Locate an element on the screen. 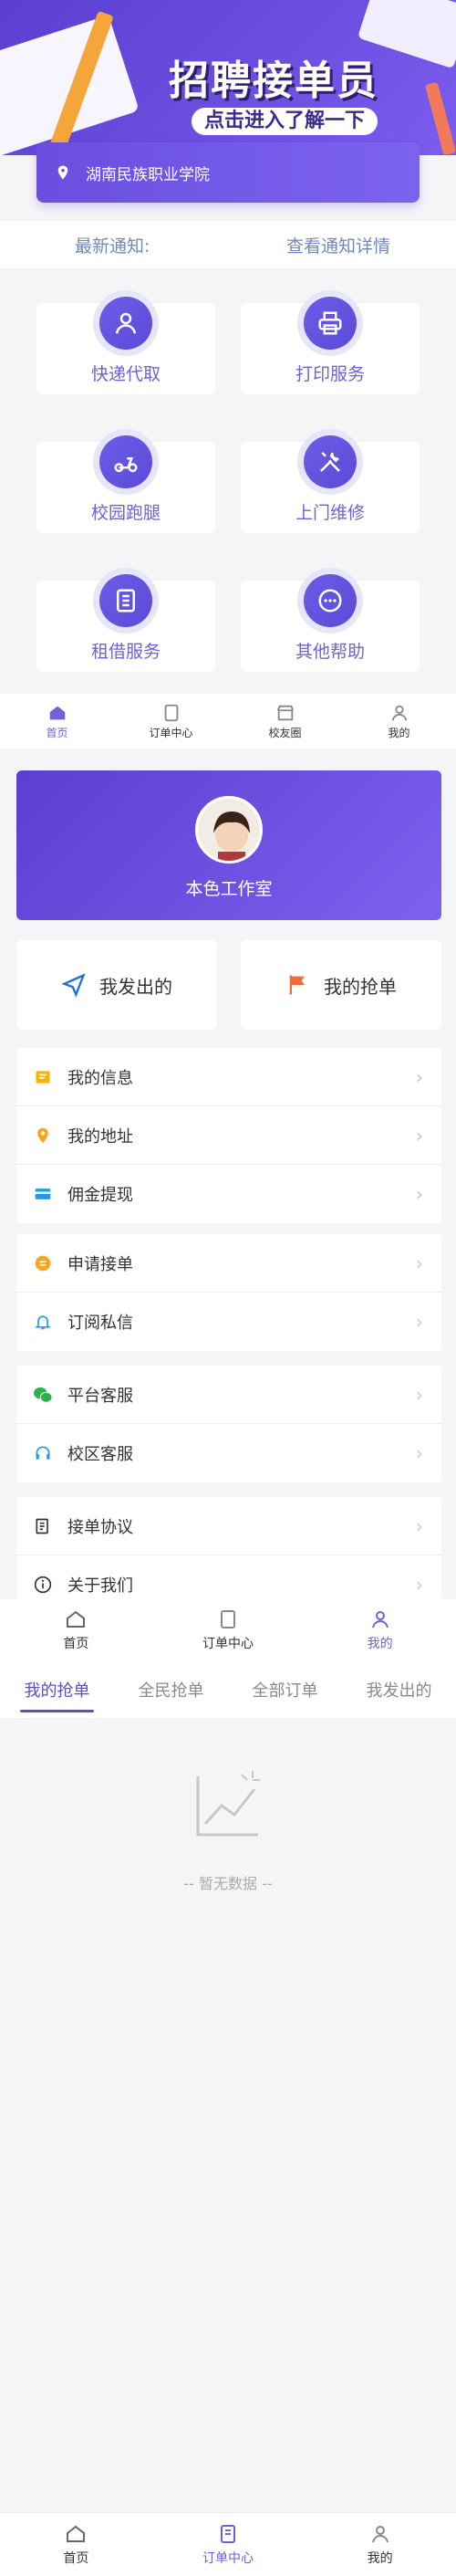 Image resolution: width=456 pixels, height=2576 pixels. menu-label: 关于我们 is located at coordinates (100, 1586).